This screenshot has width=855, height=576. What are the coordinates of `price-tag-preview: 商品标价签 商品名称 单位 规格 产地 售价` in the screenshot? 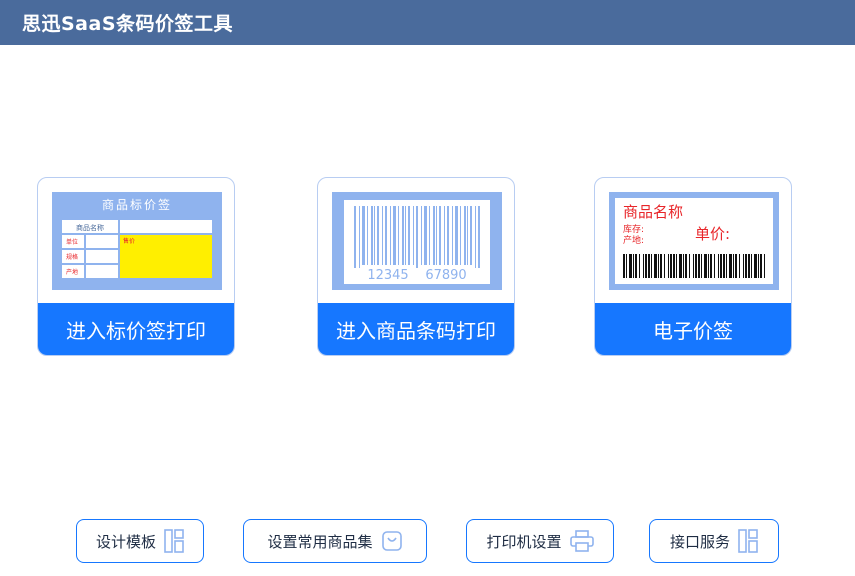 It's located at (137, 241).